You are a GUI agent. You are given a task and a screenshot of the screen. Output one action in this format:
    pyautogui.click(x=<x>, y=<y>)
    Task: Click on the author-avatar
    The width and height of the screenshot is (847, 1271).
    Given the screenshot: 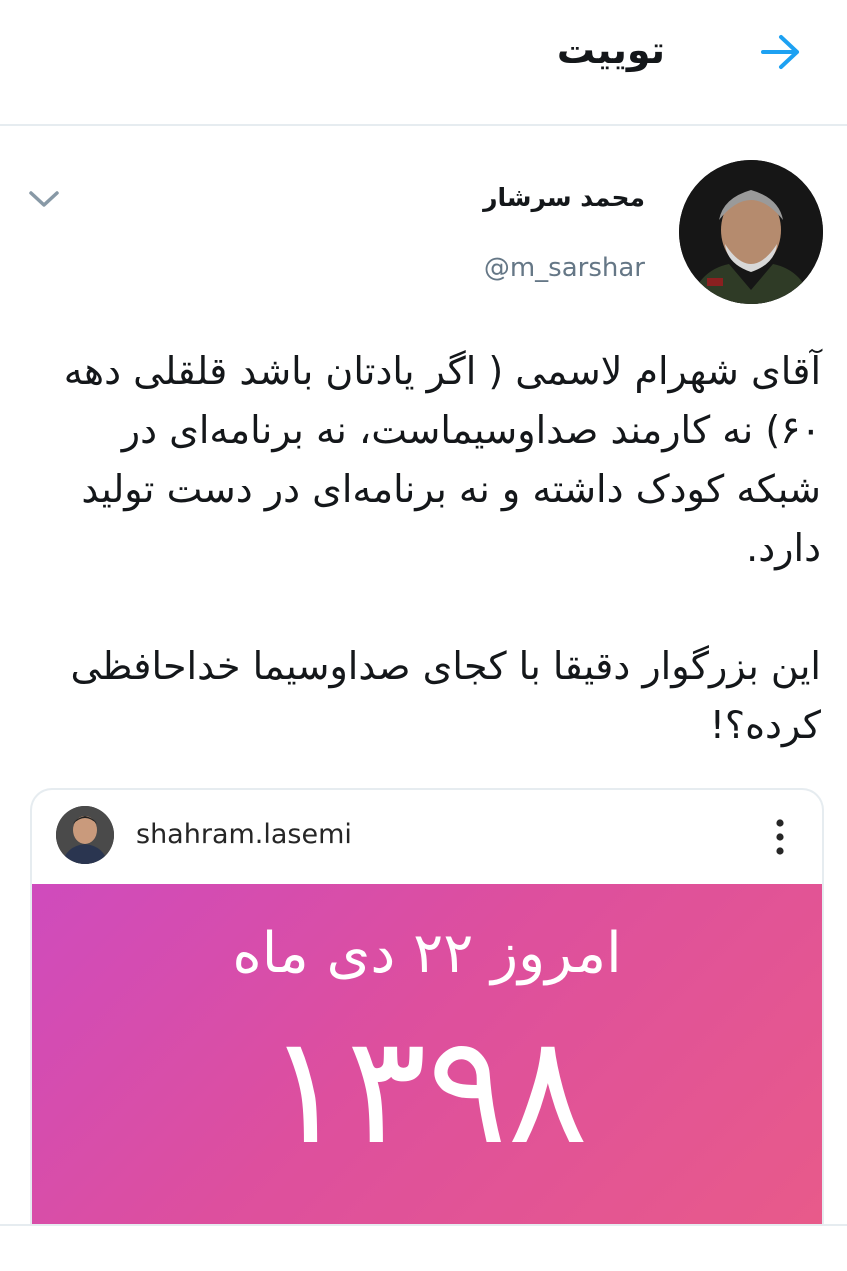 What is the action you would take?
    pyautogui.click(x=751, y=232)
    